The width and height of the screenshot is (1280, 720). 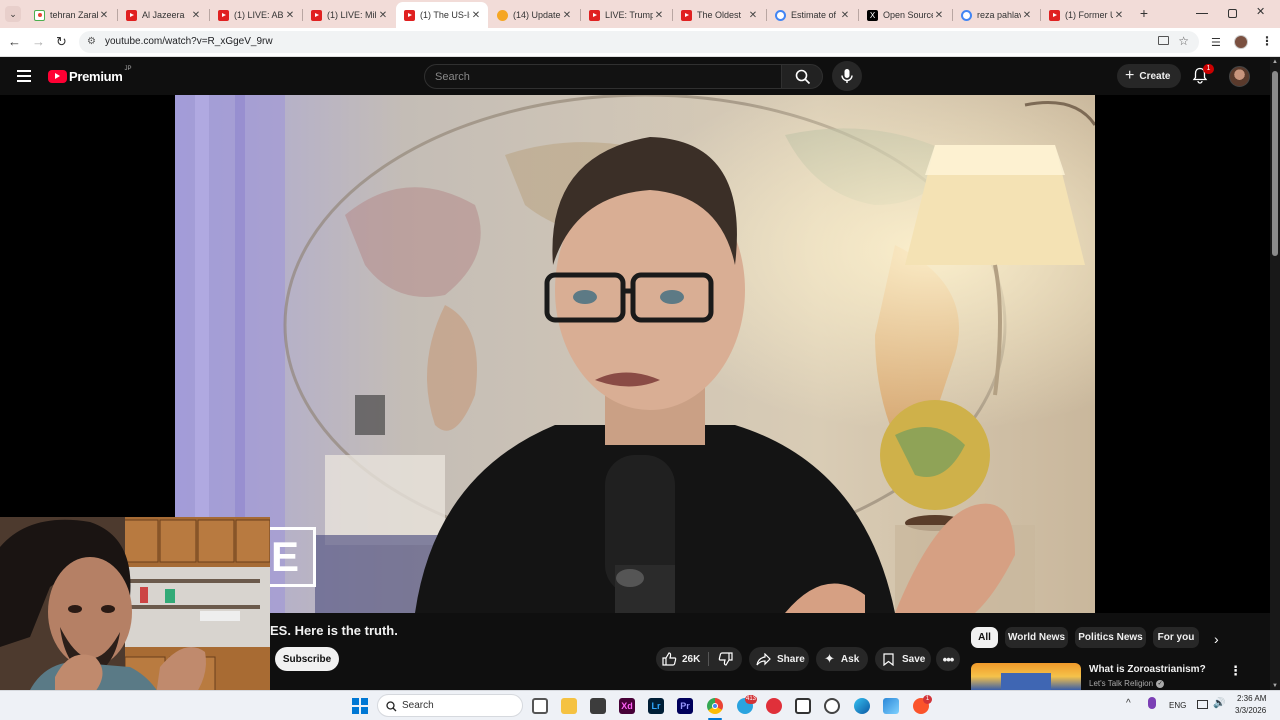 I want to click on subscribe-button: Subscribe, so click(x=307, y=659).